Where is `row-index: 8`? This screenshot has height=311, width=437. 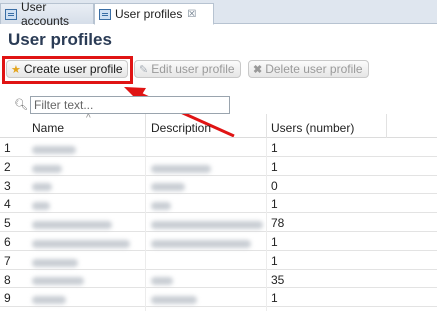 row-index: 8 is located at coordinates (7, 279).